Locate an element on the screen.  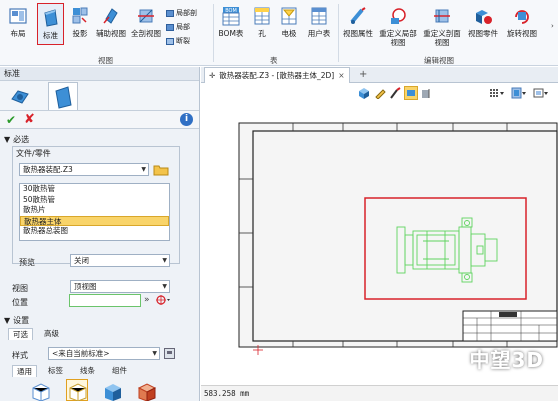
pick-point-icon is located at coordinates (162, 300).